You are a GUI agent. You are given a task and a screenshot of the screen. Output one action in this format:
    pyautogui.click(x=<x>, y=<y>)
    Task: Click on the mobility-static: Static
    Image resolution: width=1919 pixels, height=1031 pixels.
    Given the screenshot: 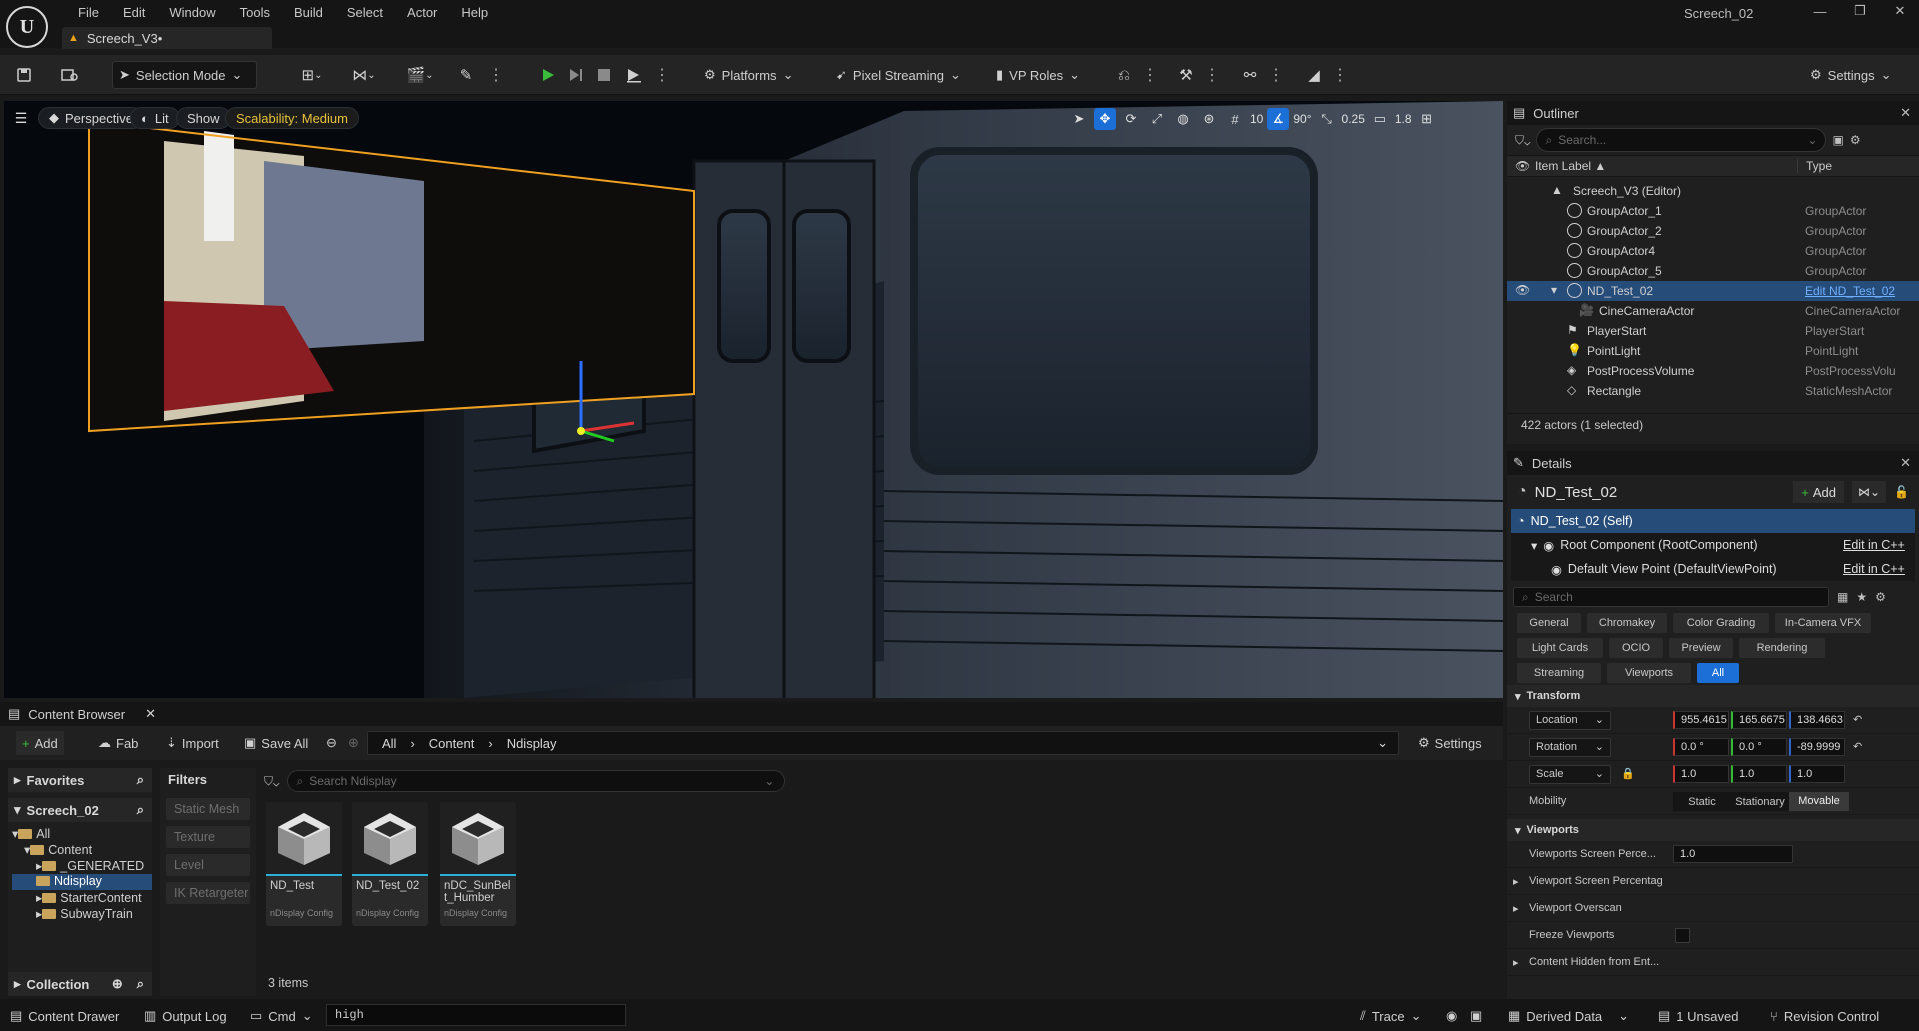 What is the action you would take?
    pyautogui.click(x=1702, y=802)
    